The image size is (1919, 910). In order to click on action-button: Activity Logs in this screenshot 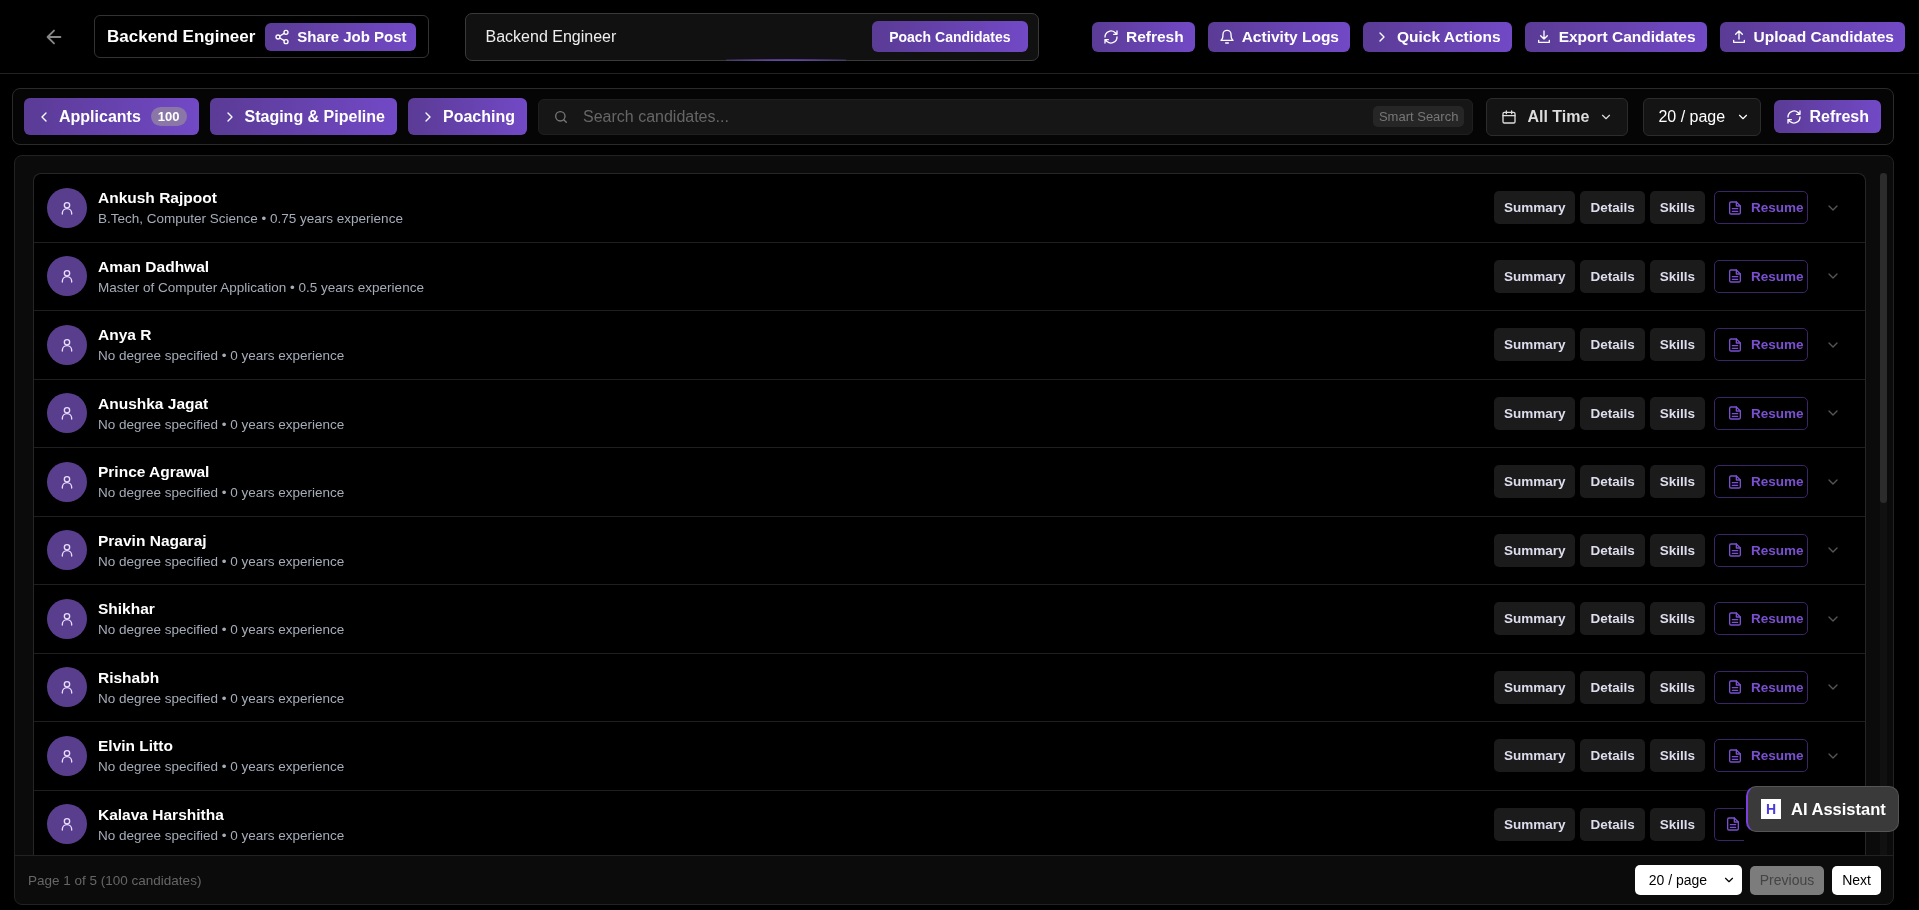, I will do `click(1278, 36)`.